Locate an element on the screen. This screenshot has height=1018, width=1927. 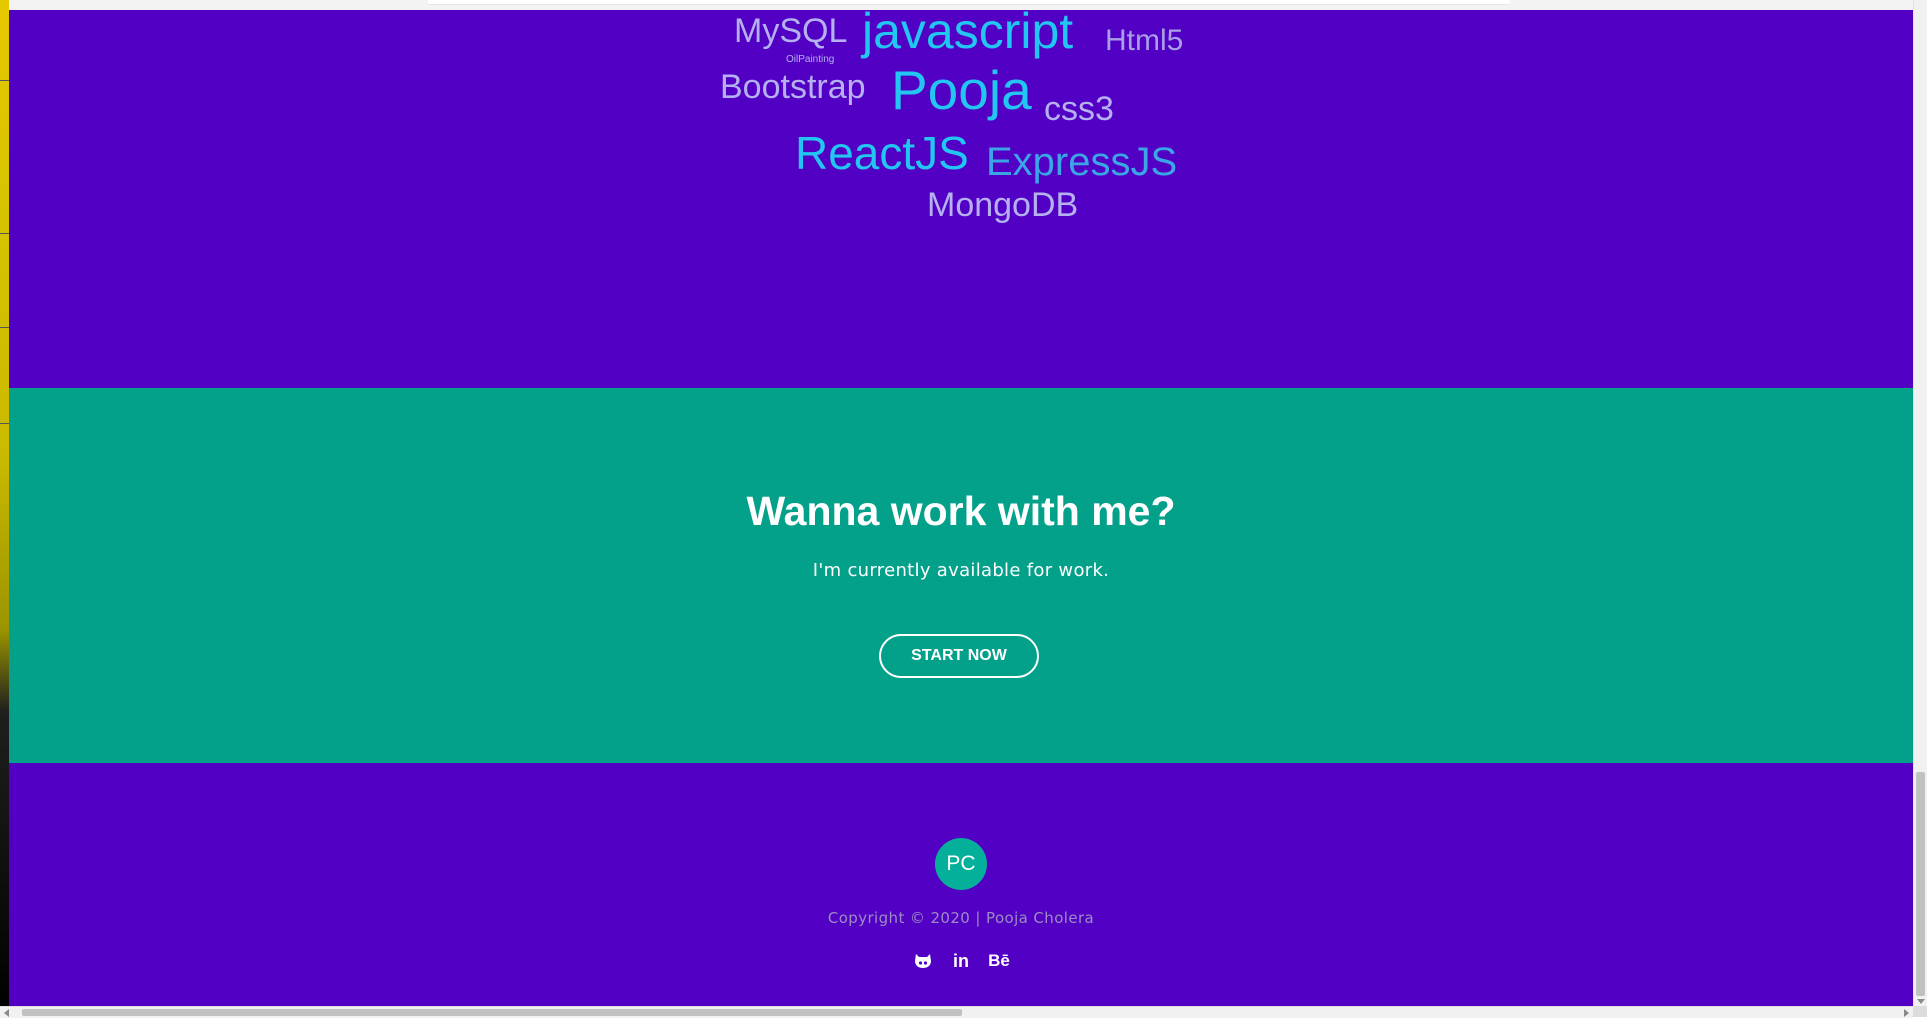
vertical-scrollbar-thumb is located at coordinates (1920, 884).